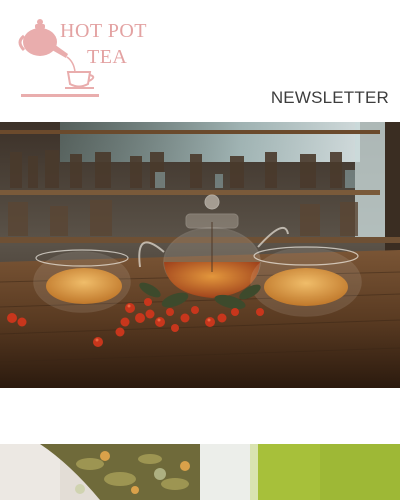 The width and height of the screenshot is (400, 500). What do you see at coordinates (104, 31) in the screenshot?
I see `brand-name-line1: HOT POT` at bounding box center [104, 31].